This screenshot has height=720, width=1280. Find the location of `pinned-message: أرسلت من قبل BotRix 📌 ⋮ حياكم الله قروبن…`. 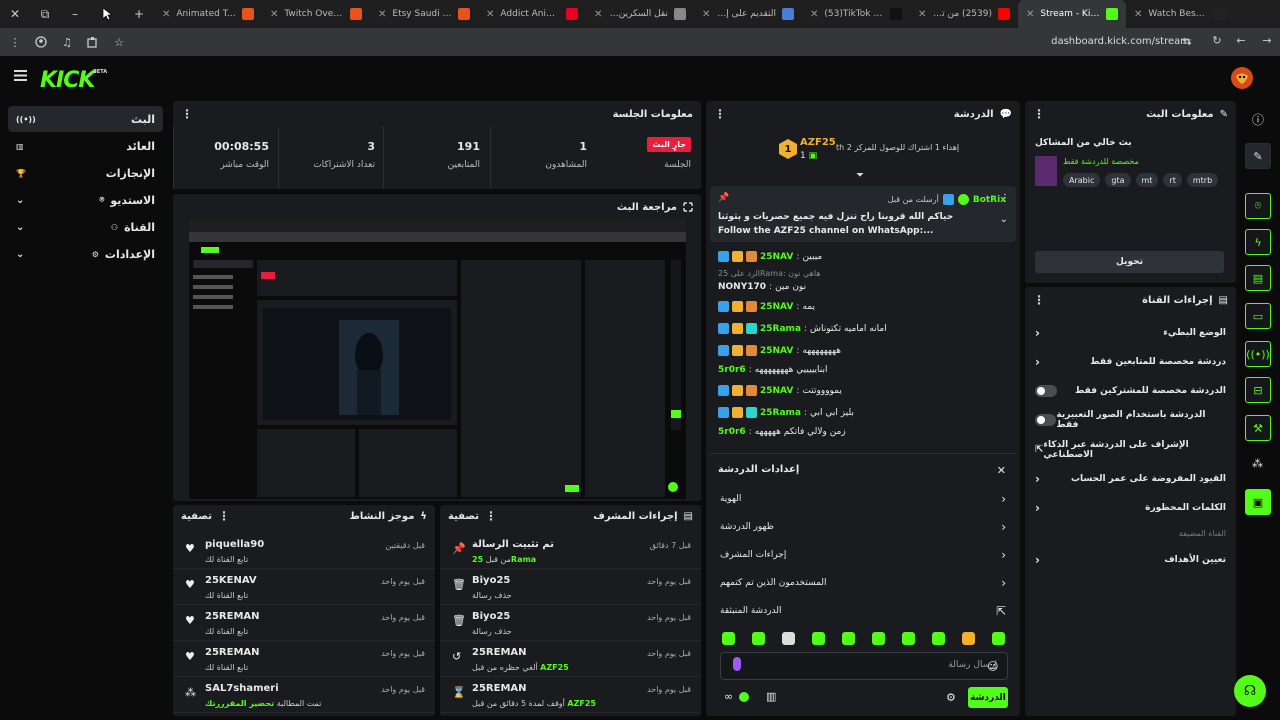

pinned-message: أرسلت من قبل BotRix 📌 ⋮ حياكم الله قروبن… is located at coordinates (863, 214).